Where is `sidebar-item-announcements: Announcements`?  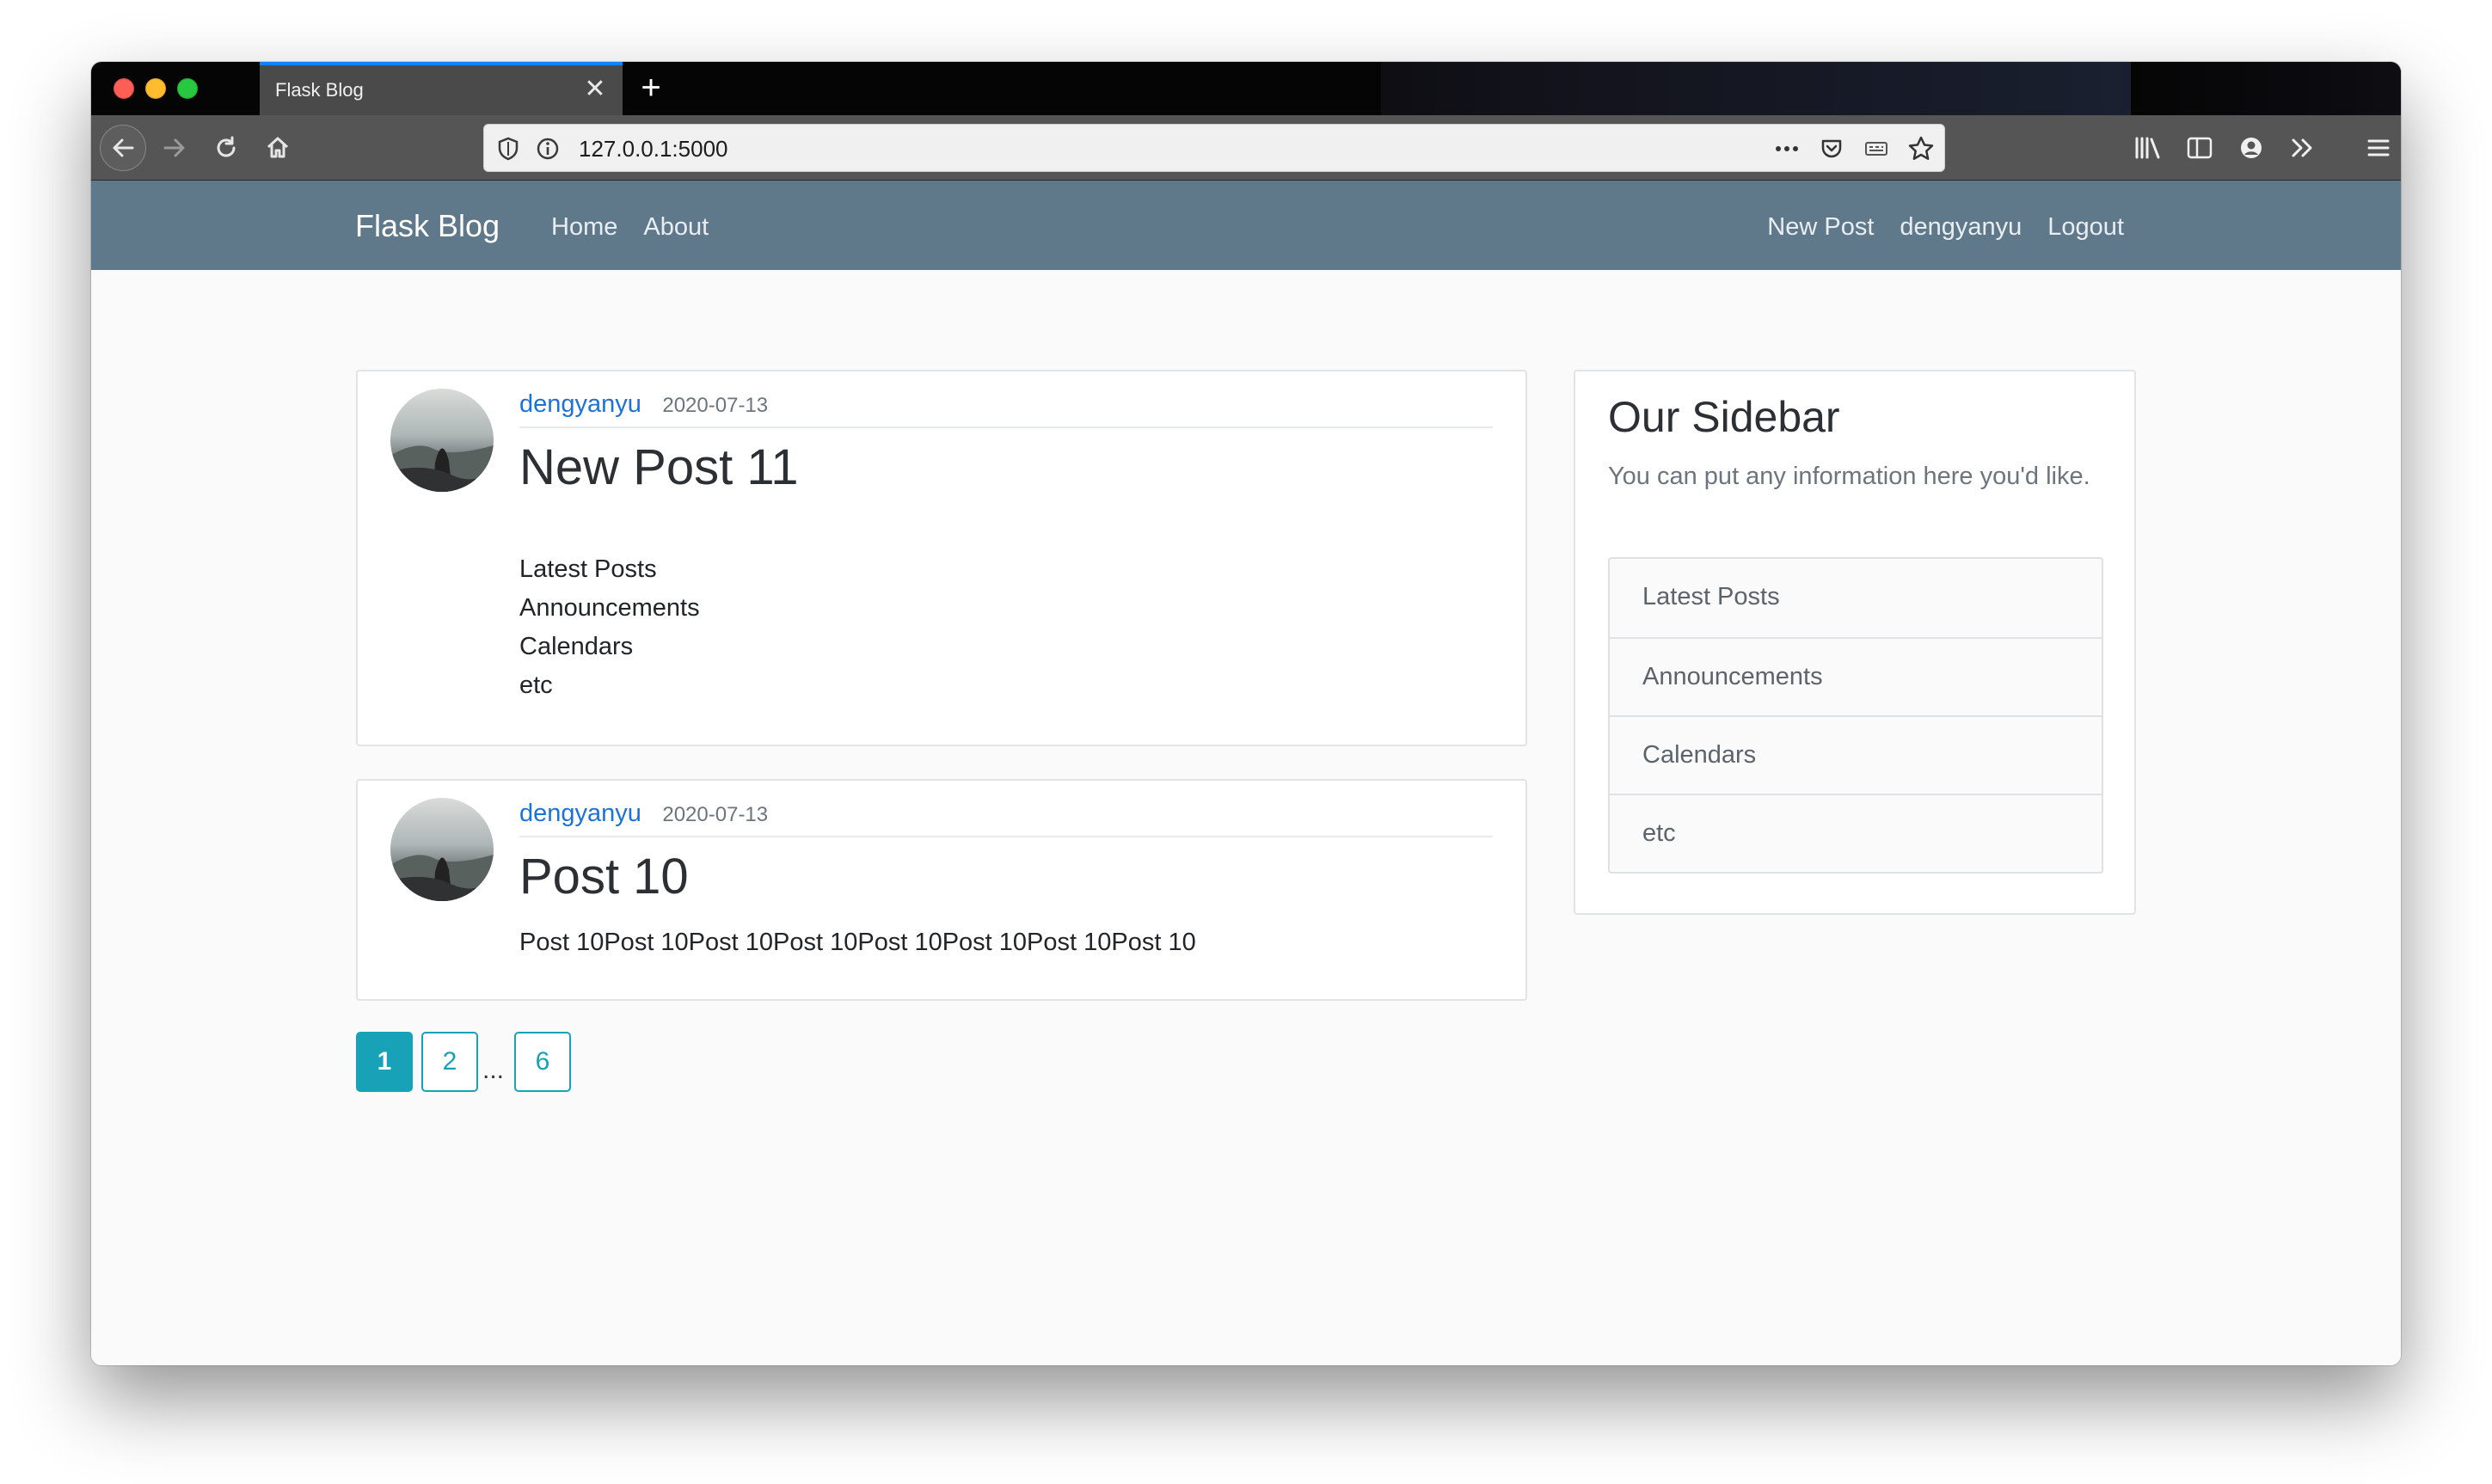 sidebar-item-announcements: Announcements is located at coordinates (1856, 676).